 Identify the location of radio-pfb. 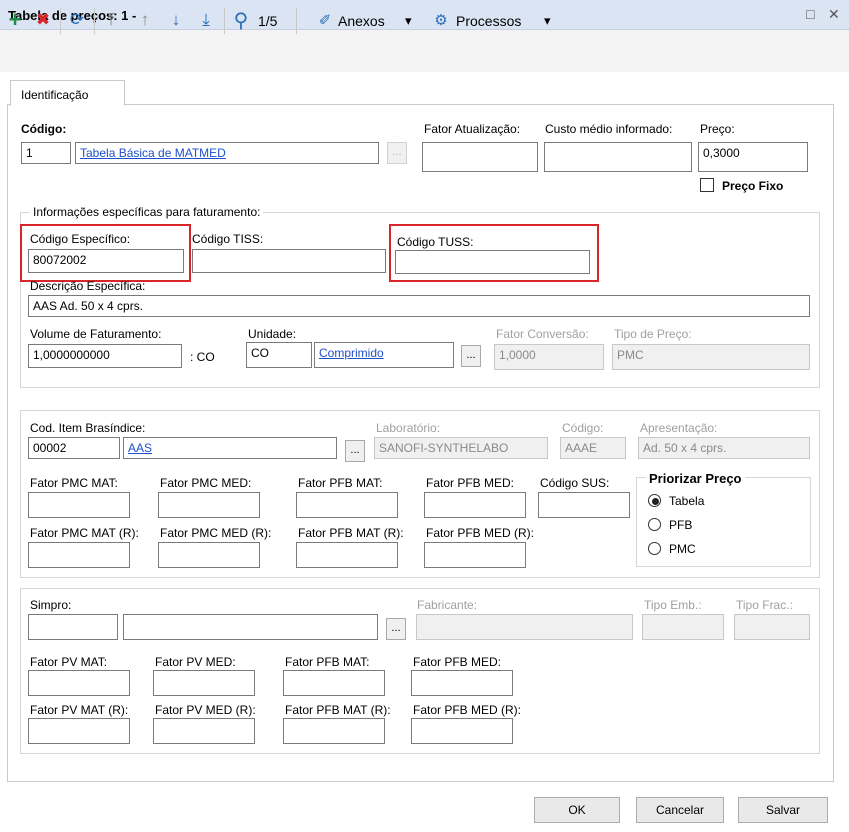
(654, 524).